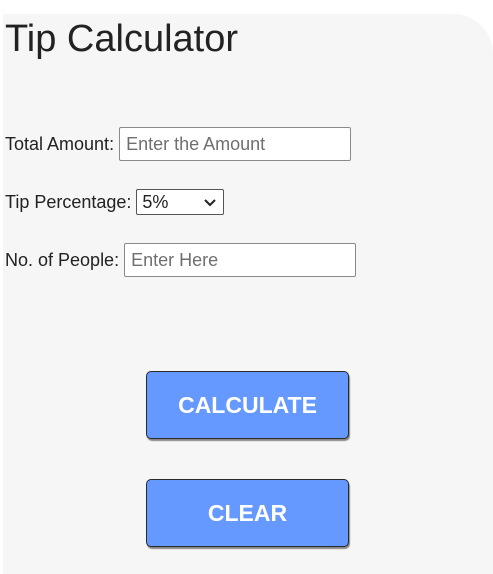 Image resolution: width=493 pixels, height=574 pixels. What do you see at coordinates (60, 143) in the screenshot?
I see `total-amount-label: Total Amount:` at bounding box center [60, 143].